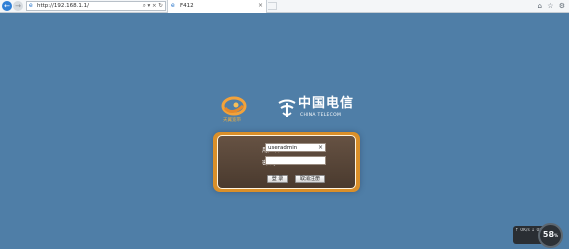  I want to click on china-telecom-en-name: CHINA TELECOM, so click(321, 115).